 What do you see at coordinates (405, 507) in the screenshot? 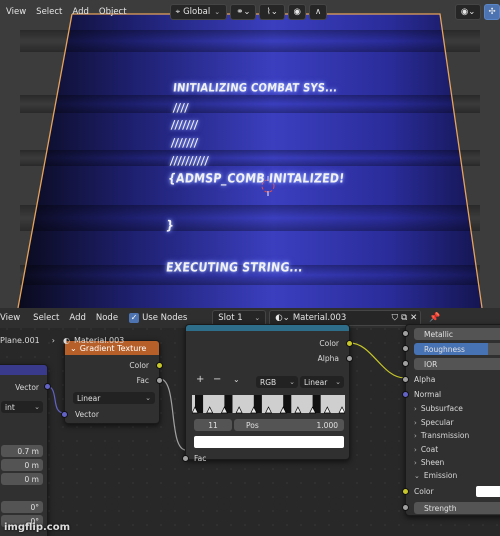
I see `emission-strength-socket` at bounding box center [405, 507].